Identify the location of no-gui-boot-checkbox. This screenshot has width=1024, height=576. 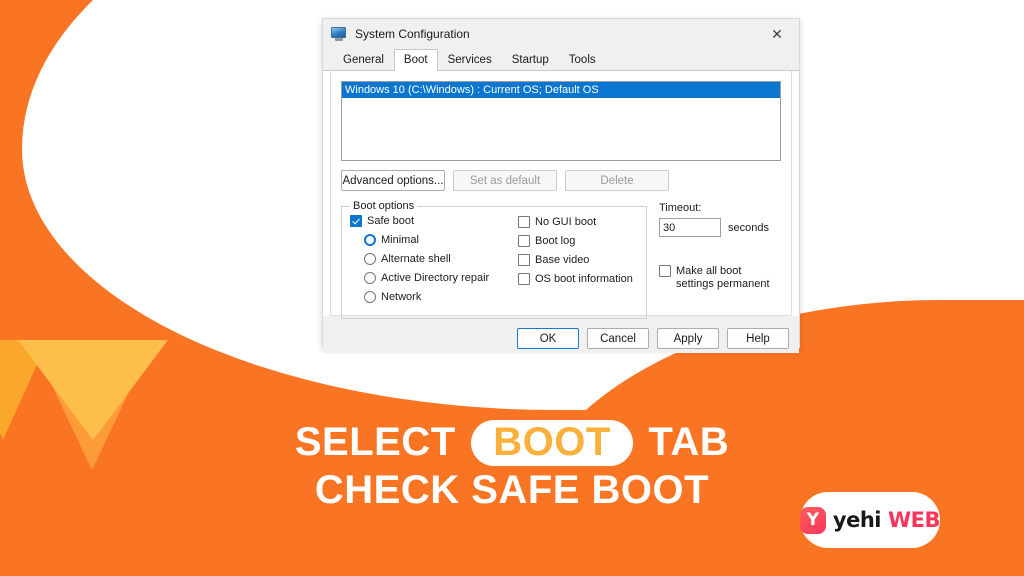
(524, 222).